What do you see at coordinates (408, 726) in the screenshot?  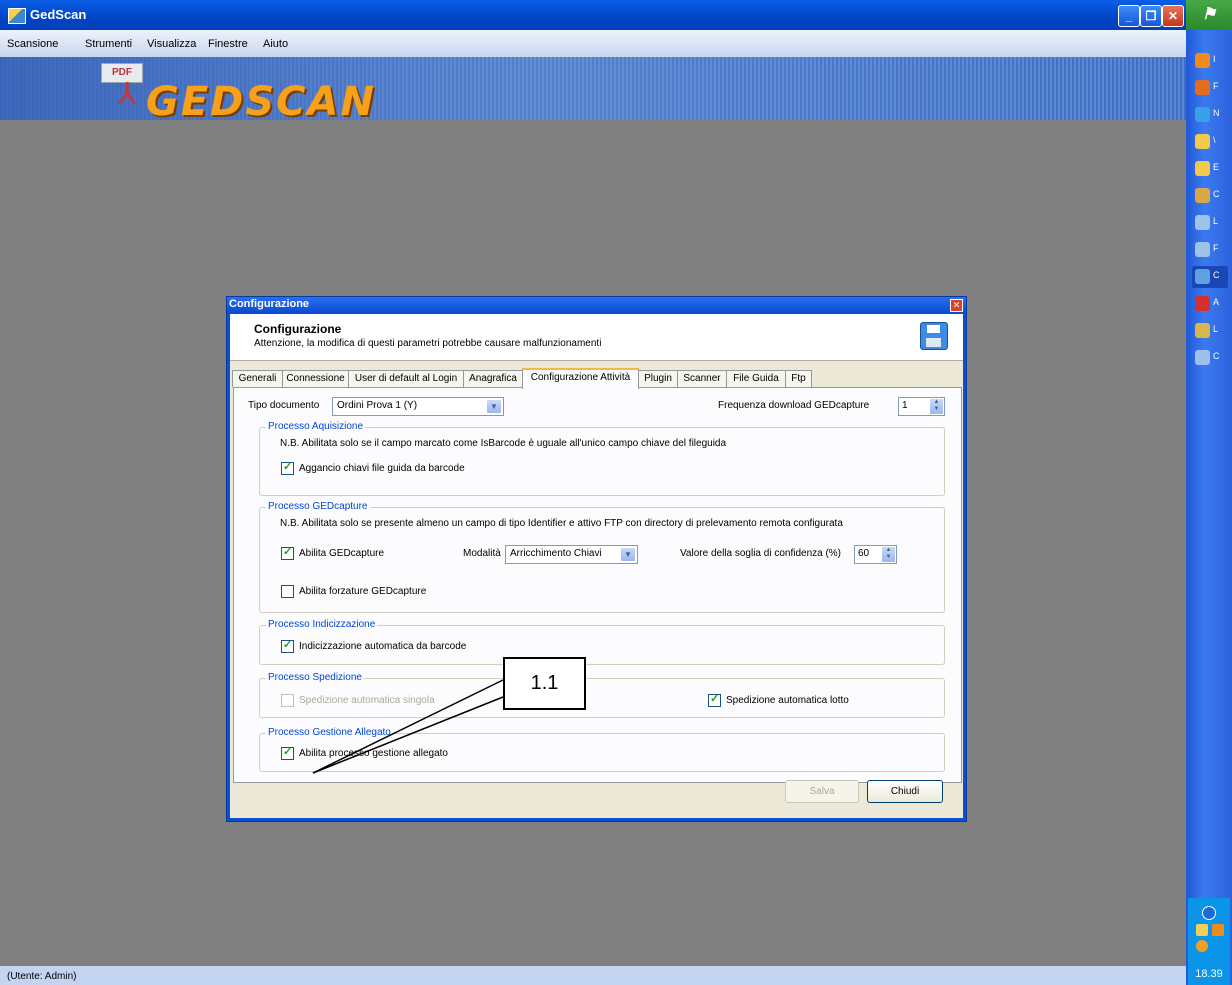 I see `annotation-arrow` at bounding box center [408, 726].